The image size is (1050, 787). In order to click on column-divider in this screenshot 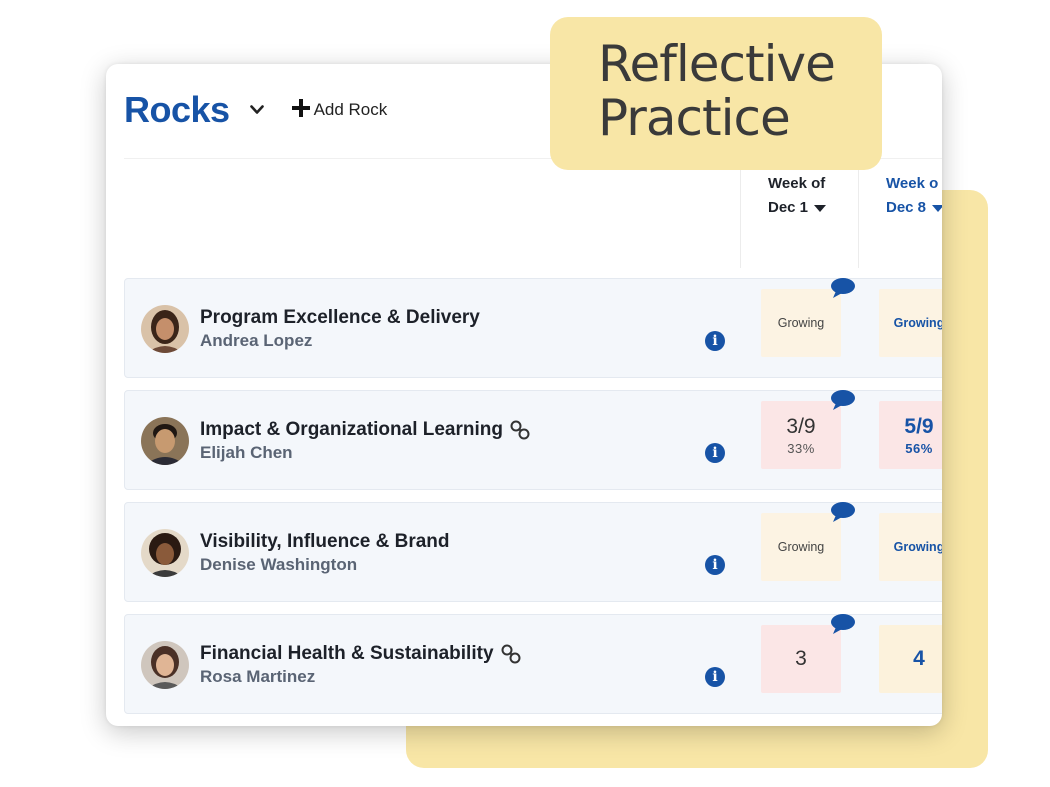, I will do `click(740, 218)`.